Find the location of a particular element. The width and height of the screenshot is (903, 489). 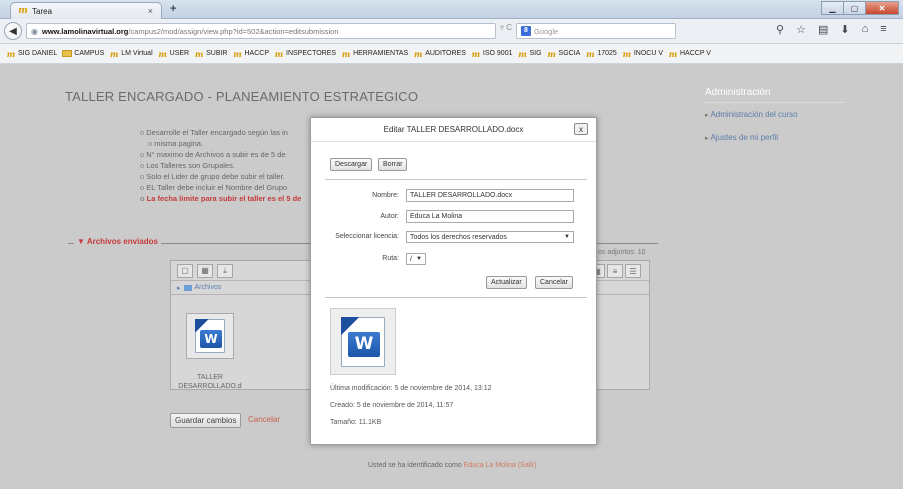

author-field: Educa La Molina is located at coordinates (490, 216).